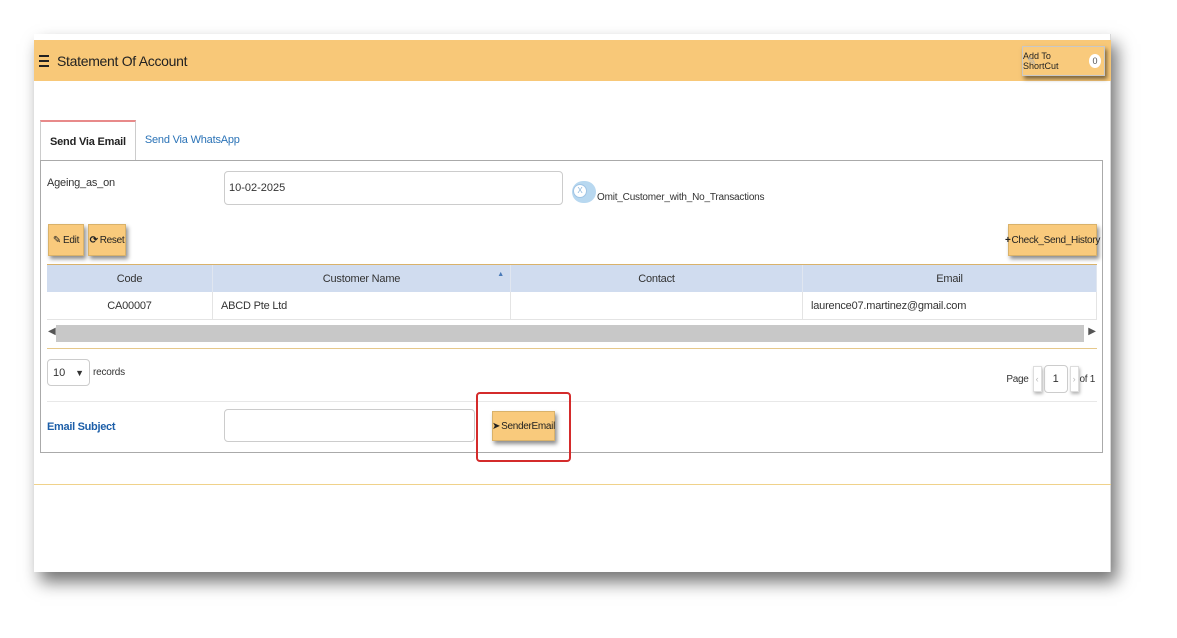  What do you see at coordinates (44, 60) in the screenshot?
I see `hamburger-menu-icon` at bounding box center [44, 60].